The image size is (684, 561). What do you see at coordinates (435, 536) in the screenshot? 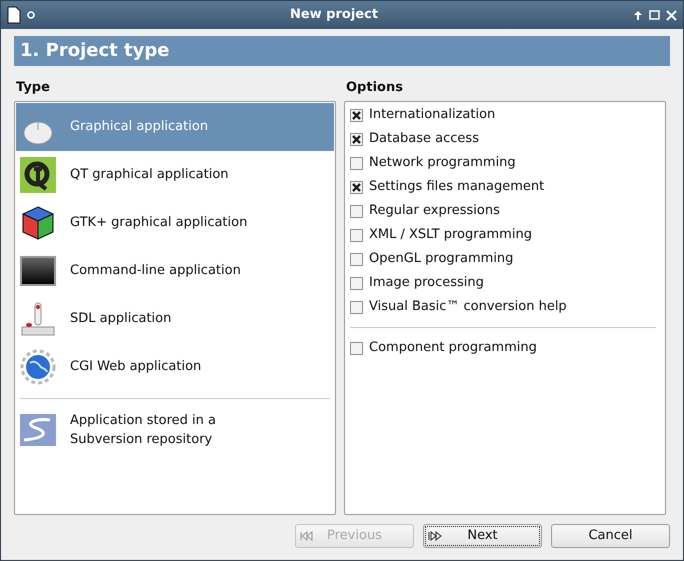
I see `fast-forward-icon` at bounding box center [435, 536].